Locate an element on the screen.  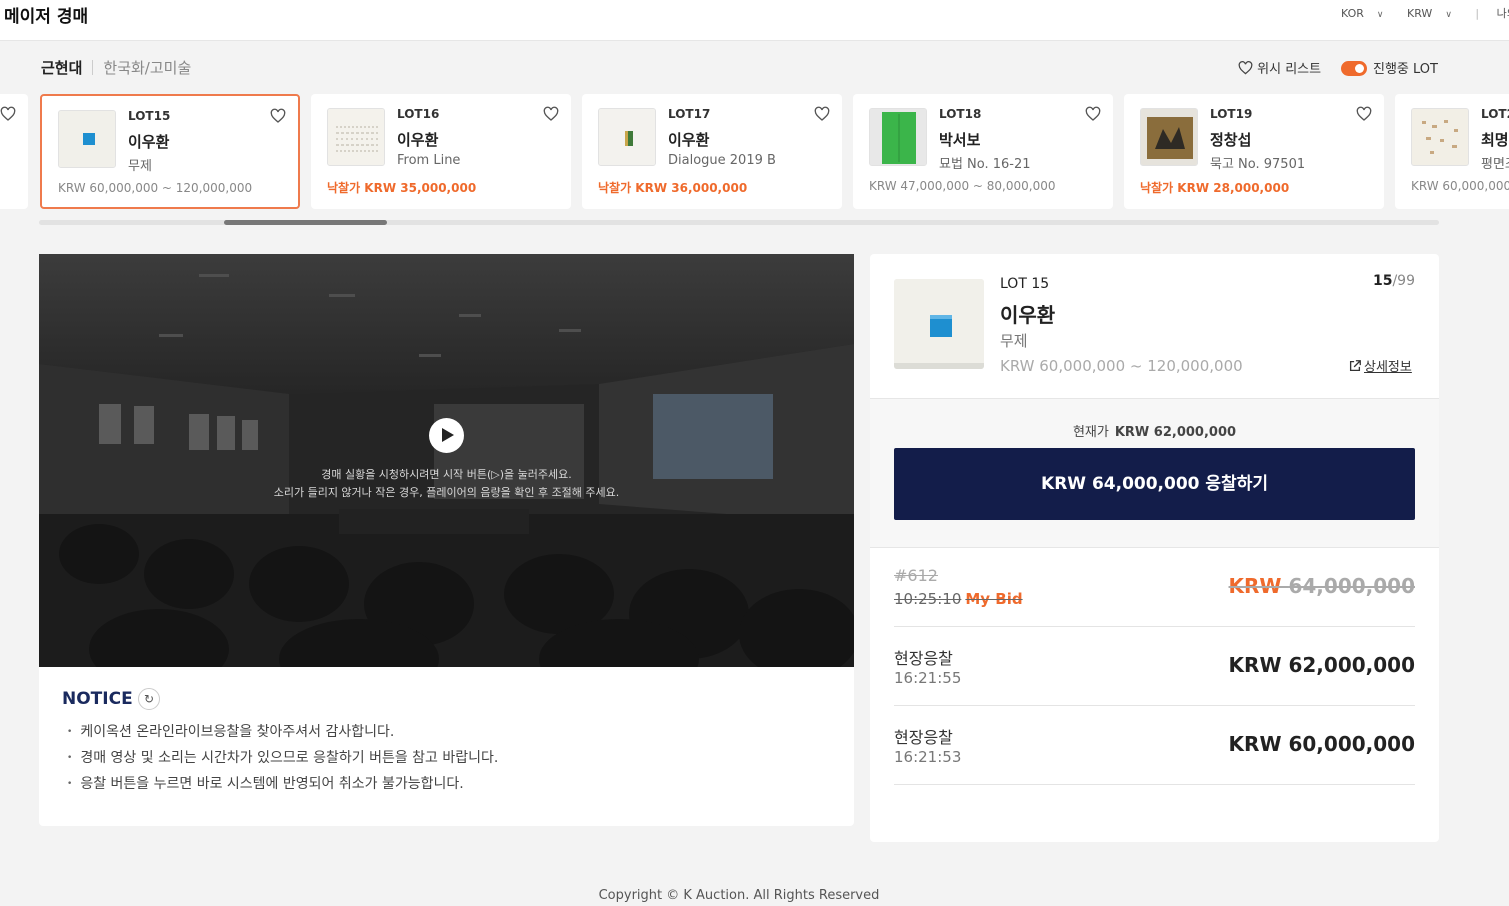
place-bid-button: KRW 64,000,000 응찰하기 is located at coordinates (1154, 484).